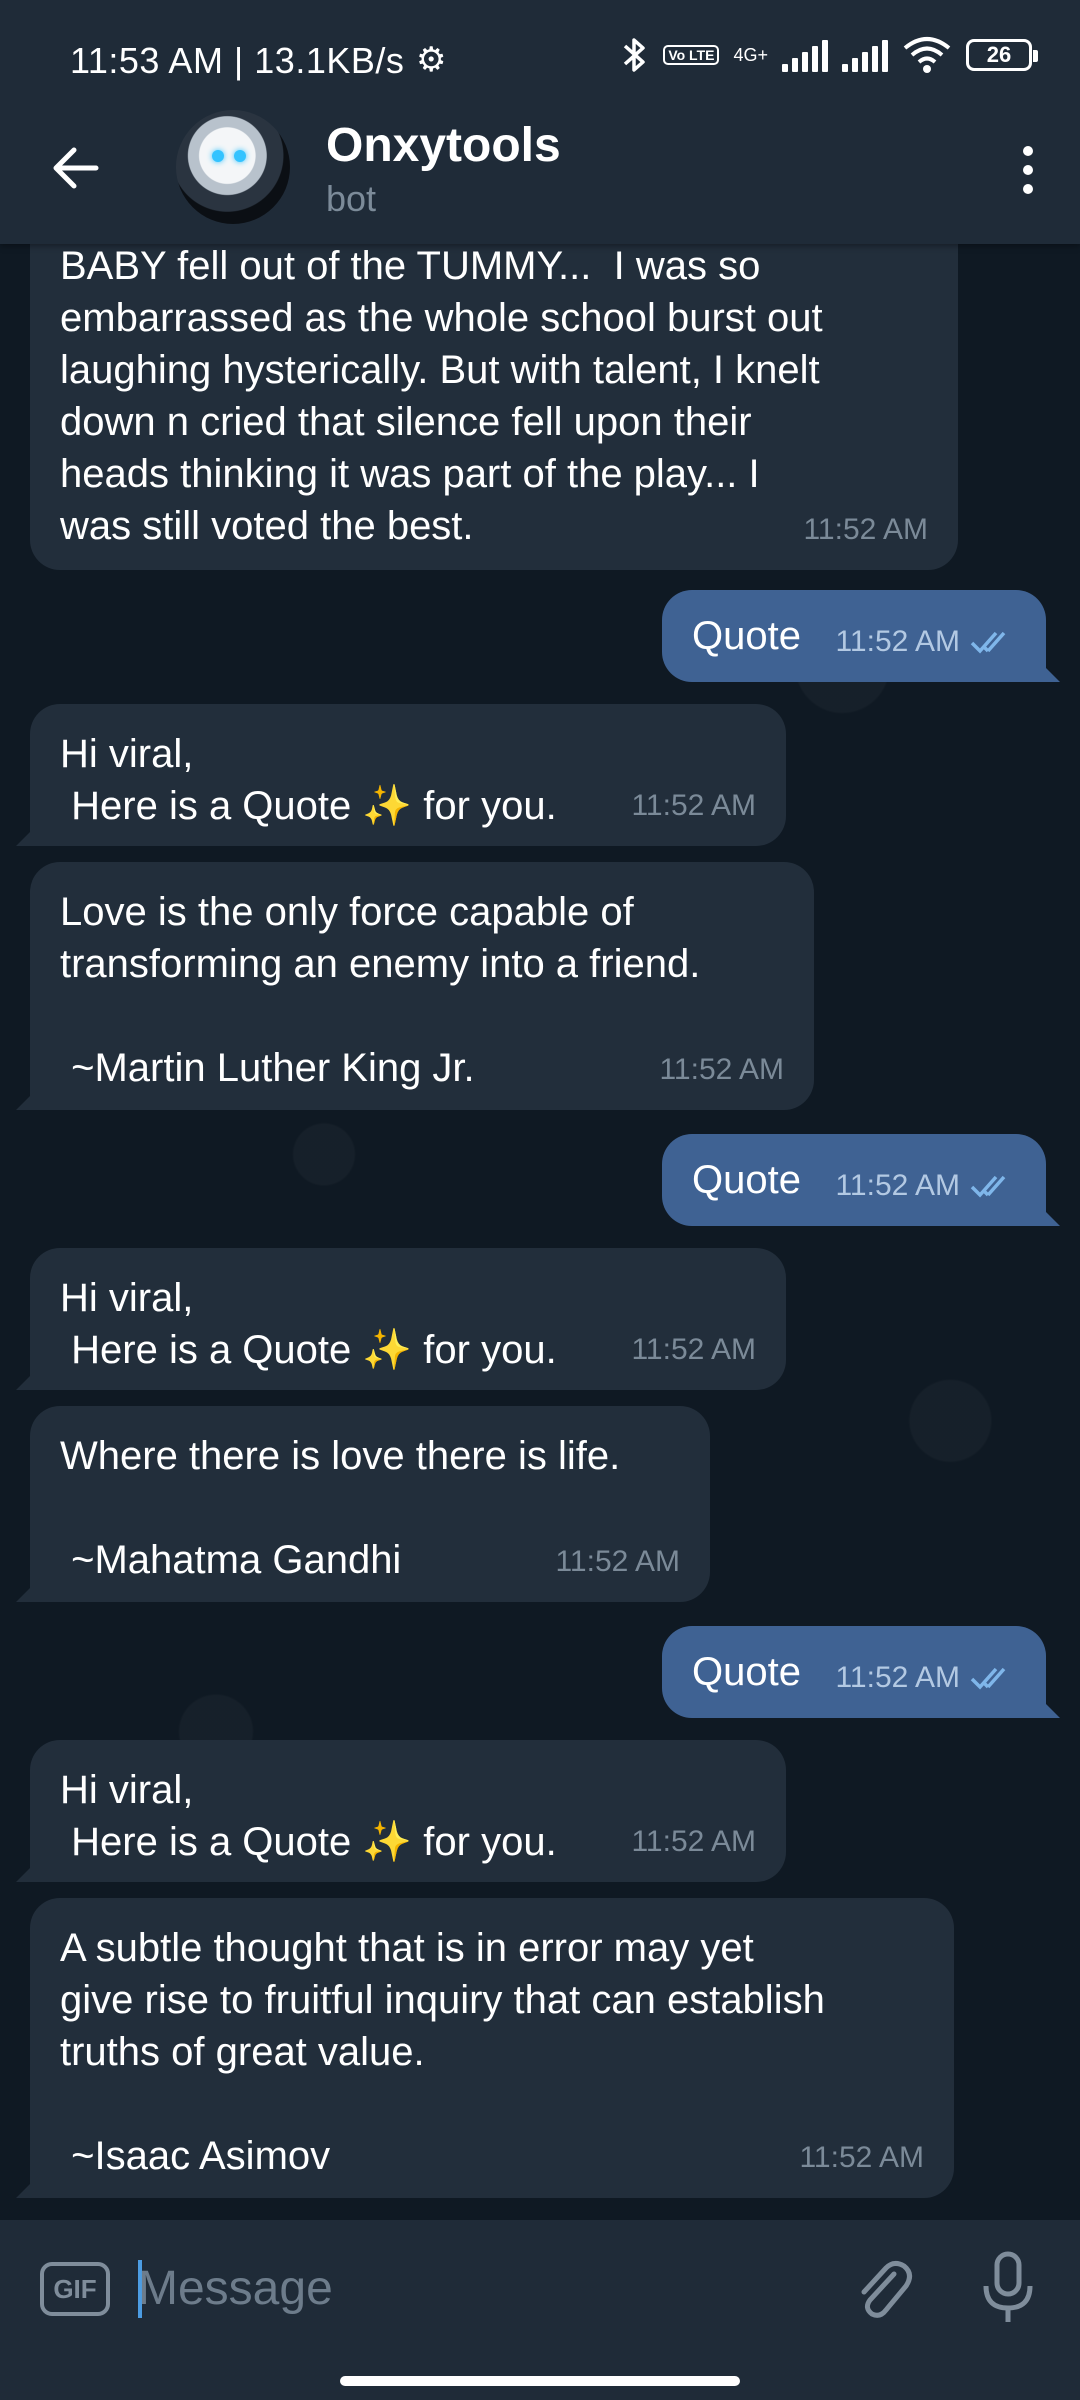 The height and width of the screenshot is (2400, 1080). I want to click on battery-icon: 26, so click(1002, 55).